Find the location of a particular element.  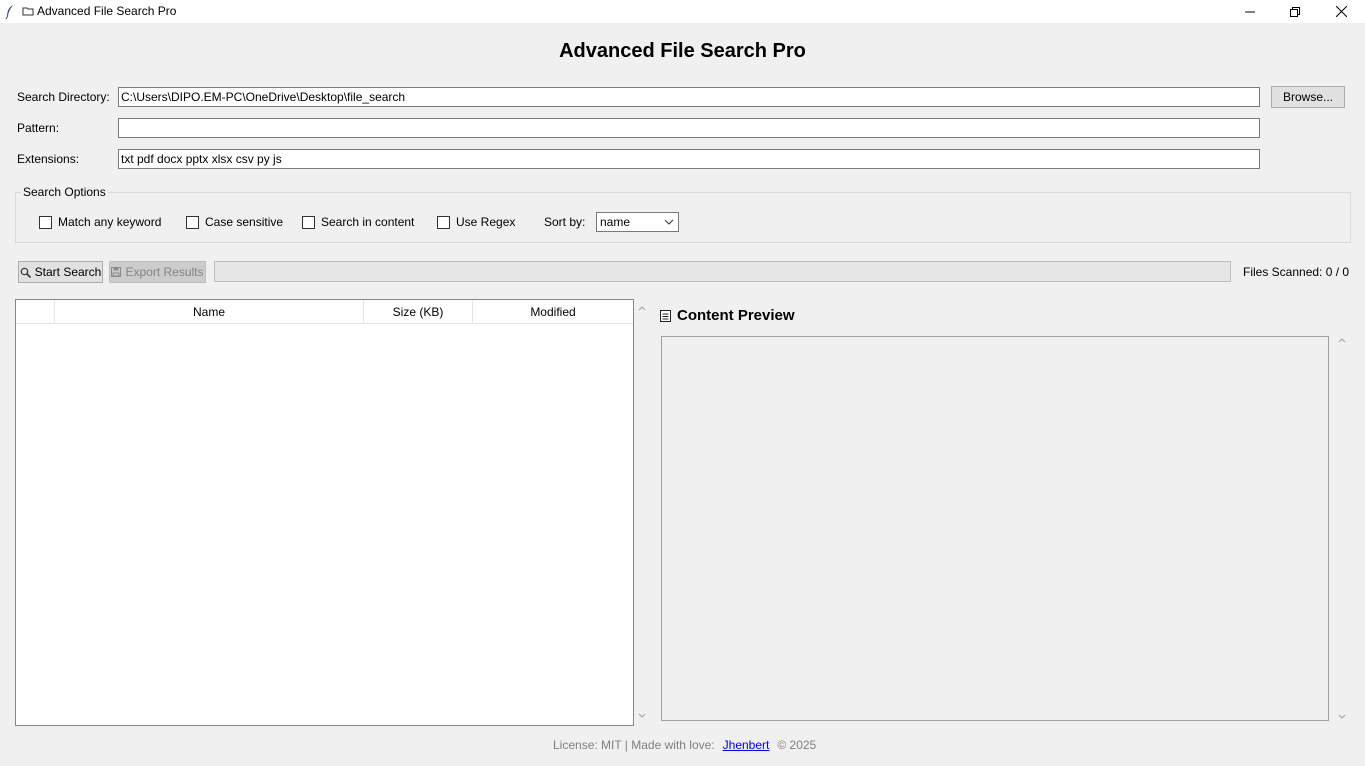

files-scanned-status: Files Scanned: 0 / 0 is located at coordinates (1296, 272).